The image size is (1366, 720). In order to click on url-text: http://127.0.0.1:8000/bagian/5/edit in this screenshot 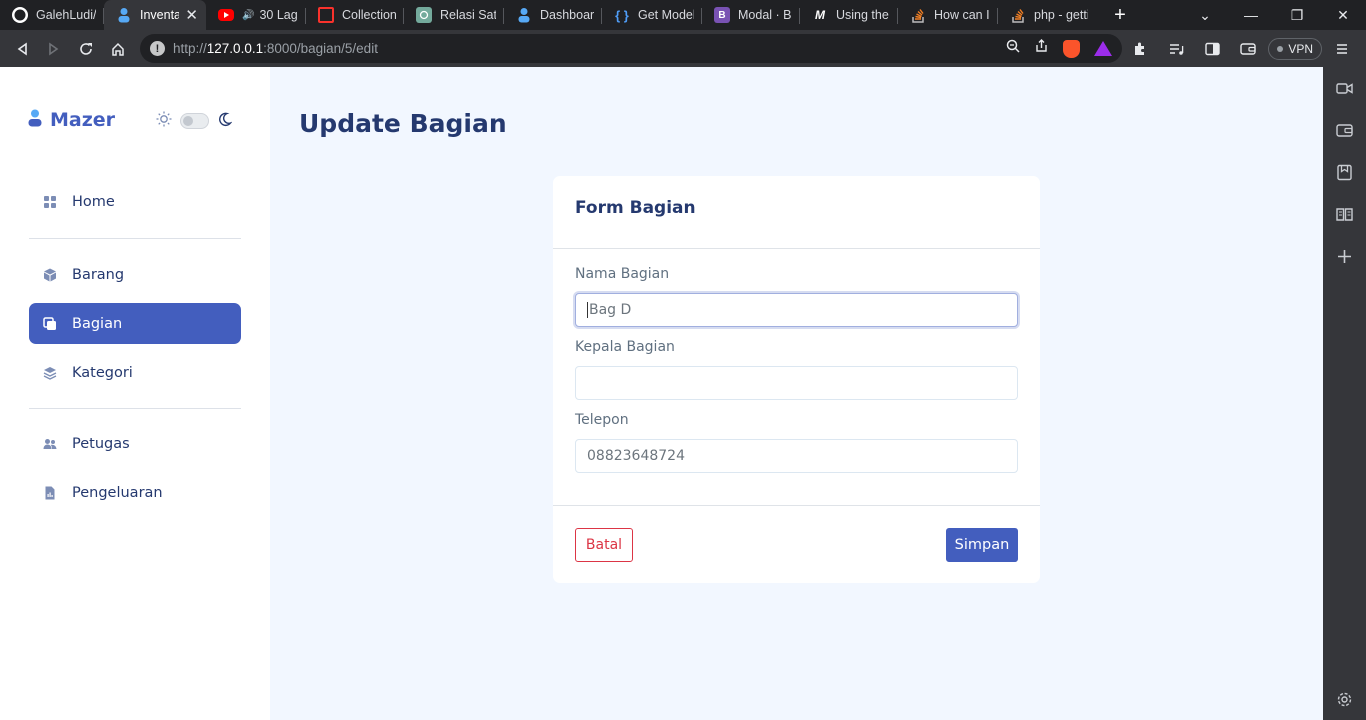, I will do `click(275, 48)`.